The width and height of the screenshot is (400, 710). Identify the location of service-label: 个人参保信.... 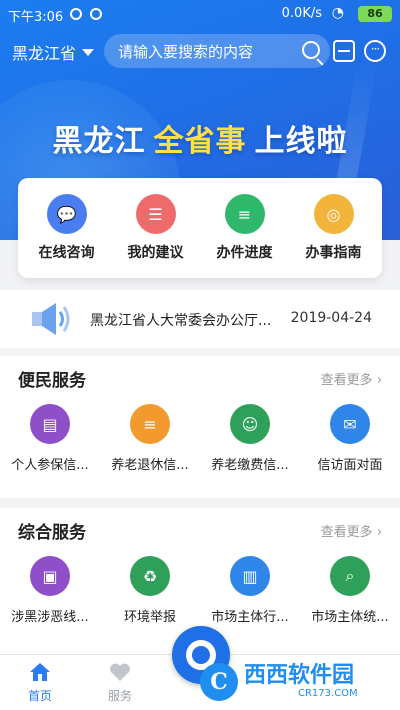
(50, 465).